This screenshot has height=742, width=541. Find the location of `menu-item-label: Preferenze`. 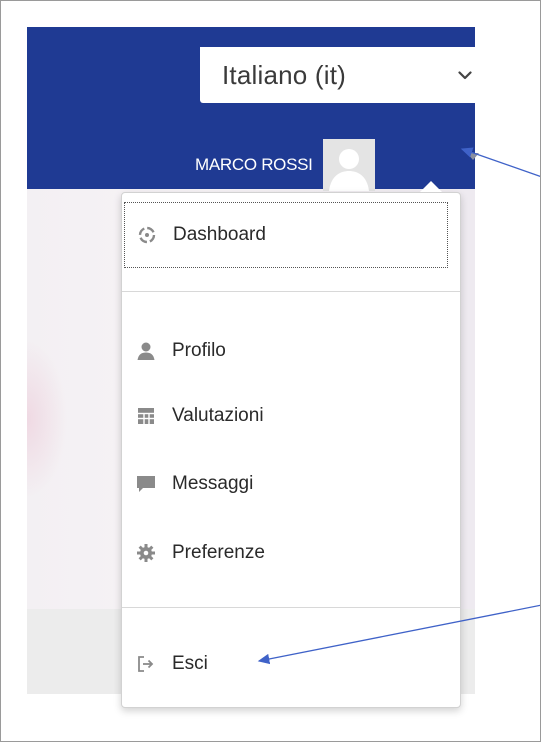

menu-item-label: Preferenze is located at coordinates (218, 552).